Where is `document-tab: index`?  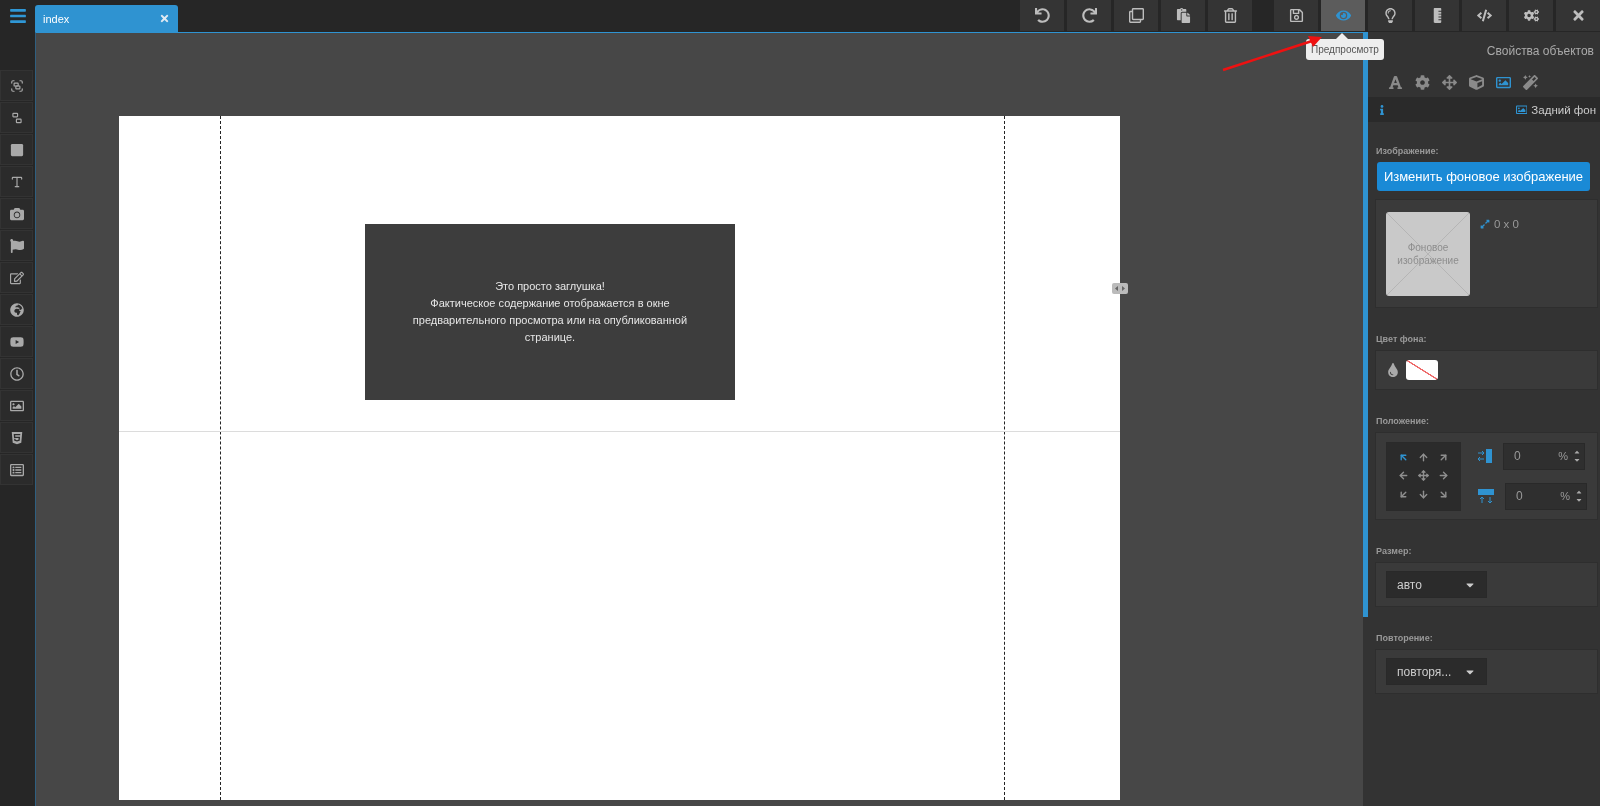 document-tab: index is located at coordinates (106, 18).